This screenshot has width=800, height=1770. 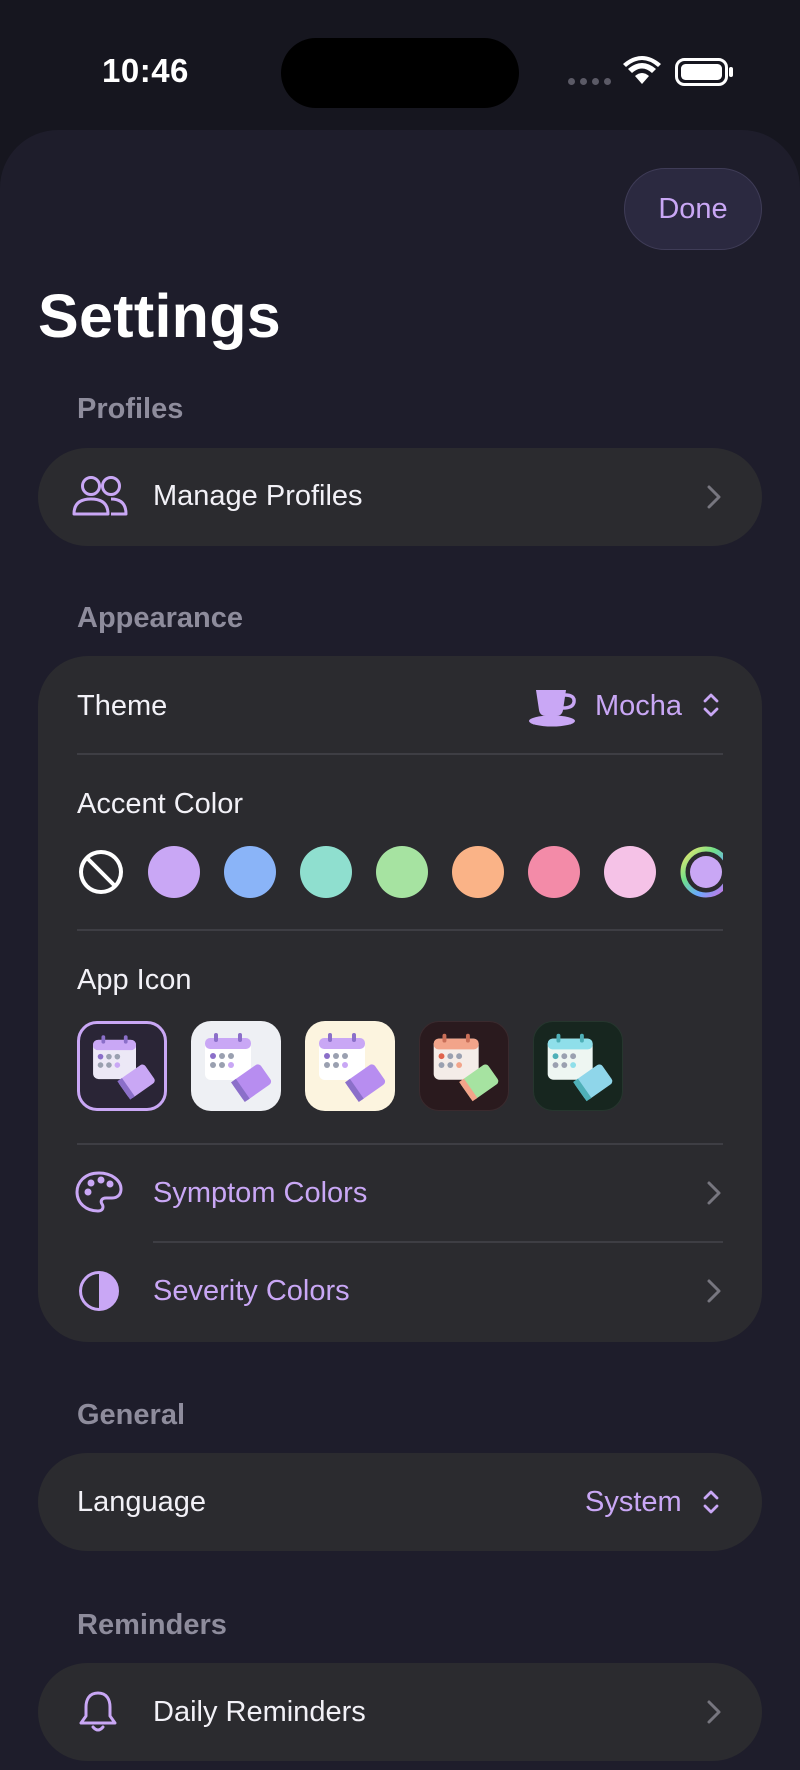 What do you see at coordinates (101, 872) in the screenshot?
I see `no-accent-color-icon` at bounding box center [101, 872].